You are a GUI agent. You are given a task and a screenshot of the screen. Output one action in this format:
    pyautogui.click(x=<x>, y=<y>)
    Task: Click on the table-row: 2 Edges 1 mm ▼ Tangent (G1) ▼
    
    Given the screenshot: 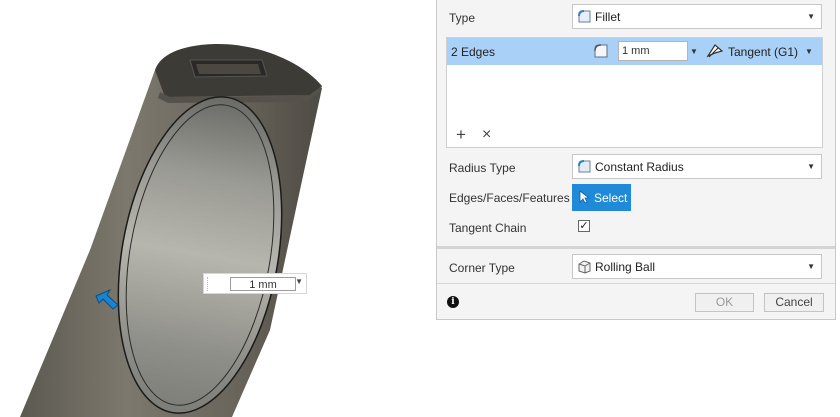 What is the action you would take?
    pyautogui.click(x=634, y=51)
    